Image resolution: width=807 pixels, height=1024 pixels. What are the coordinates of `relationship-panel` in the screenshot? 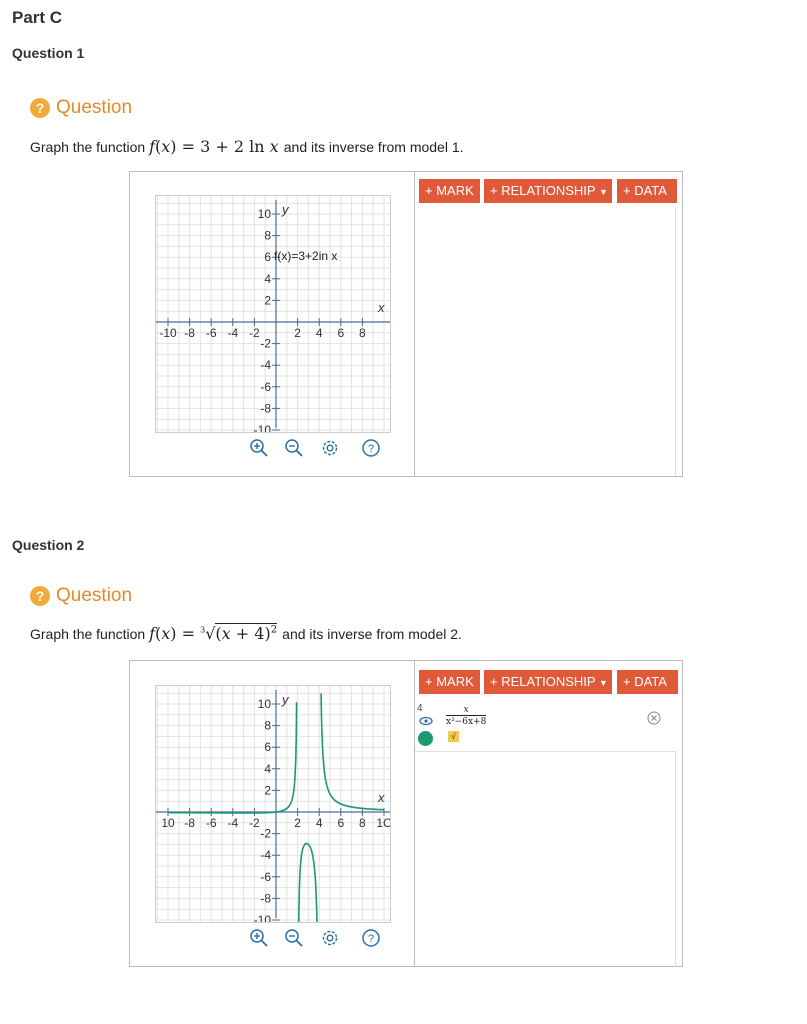 It's located at (548, 324).